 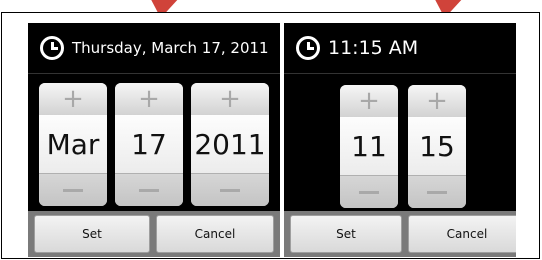 I want to click on day-decrement-button, so click(x=149, y=189).